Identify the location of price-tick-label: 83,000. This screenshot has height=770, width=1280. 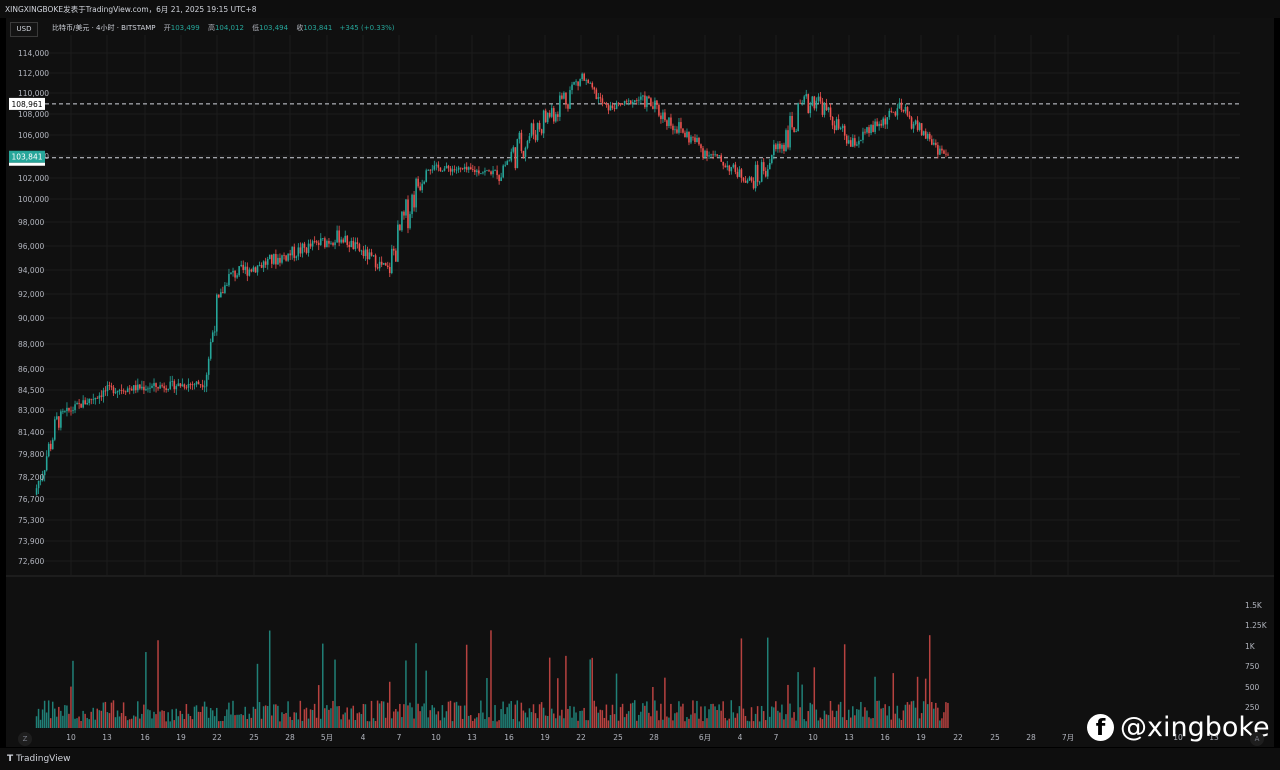
(31, 410).